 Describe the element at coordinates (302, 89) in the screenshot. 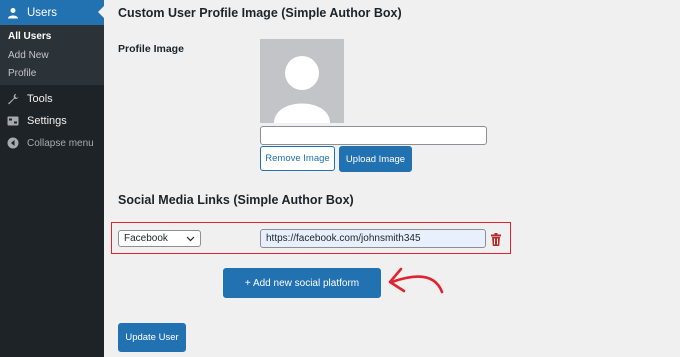

I see `default-avatar-icon` at that location.